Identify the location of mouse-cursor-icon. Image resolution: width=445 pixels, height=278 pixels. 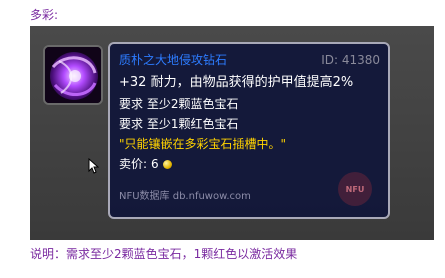
(94, 165).